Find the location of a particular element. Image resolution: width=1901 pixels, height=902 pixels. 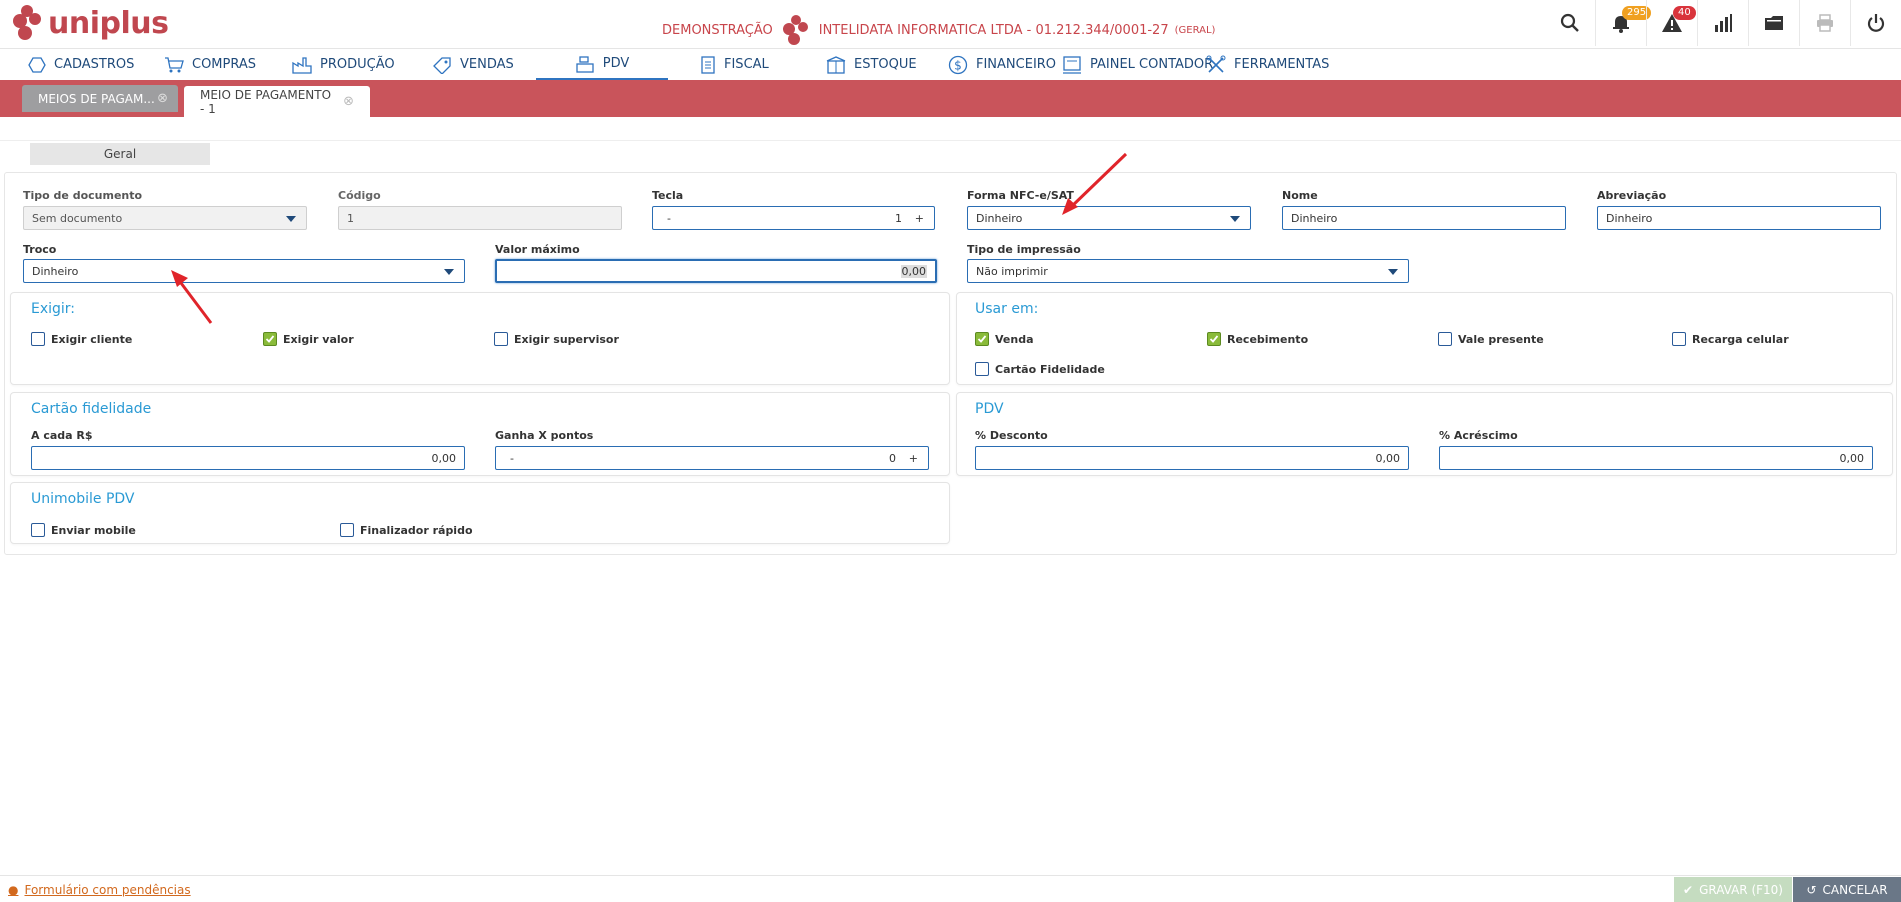

pending-link: ● Formulário com pendências is located at coordinates (99, 890).